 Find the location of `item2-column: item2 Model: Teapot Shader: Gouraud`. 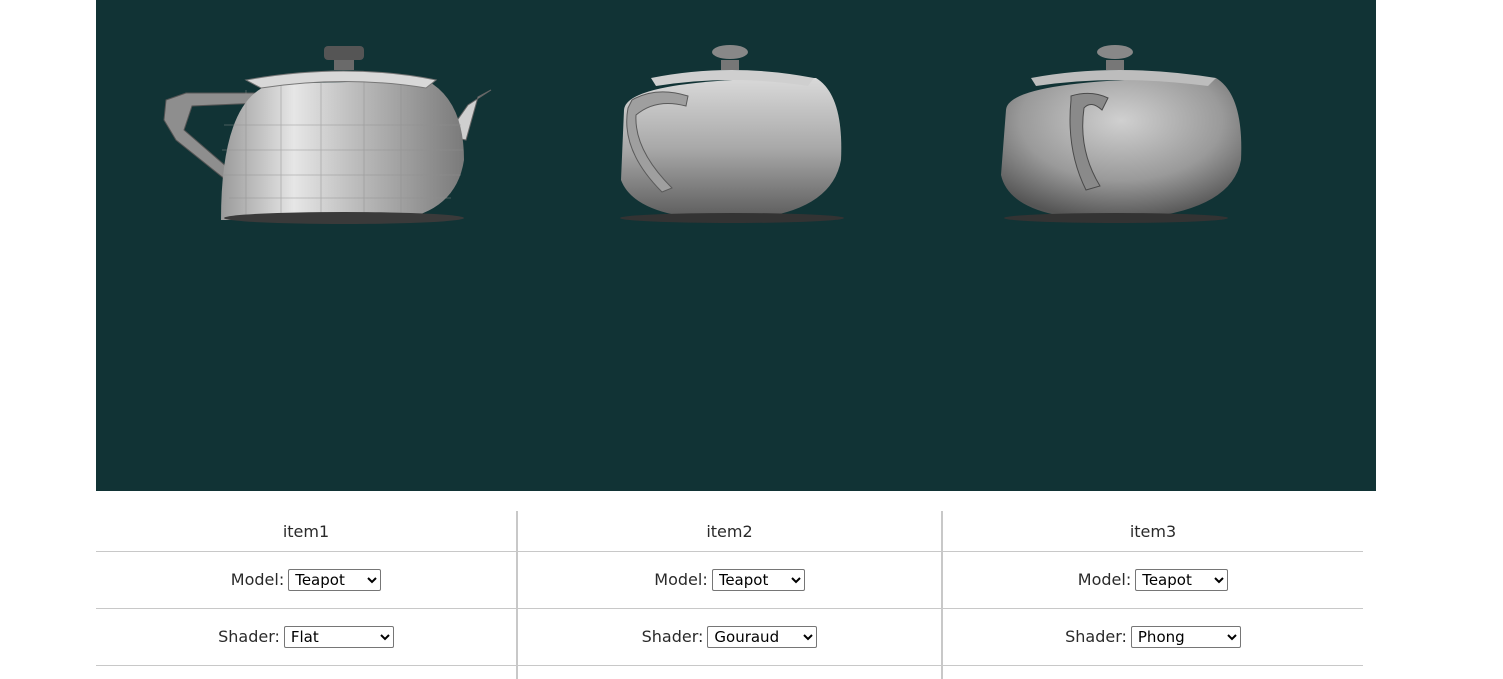

item2-column: item2 Model: Teapot Shader: Gouraud is located at coordinates (729, 595).